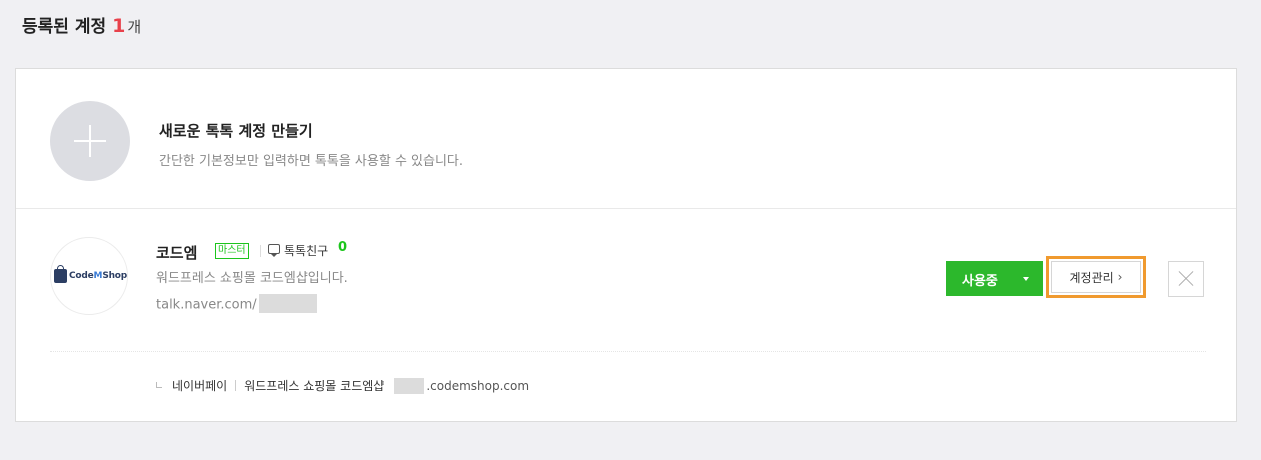 The height and width of the screenshot is (460, 1261). What do you see at coordinates (98, 276) in the screenshot?
I see `codemshop-logo: CodeMShop` at bounding box center [98, 276].